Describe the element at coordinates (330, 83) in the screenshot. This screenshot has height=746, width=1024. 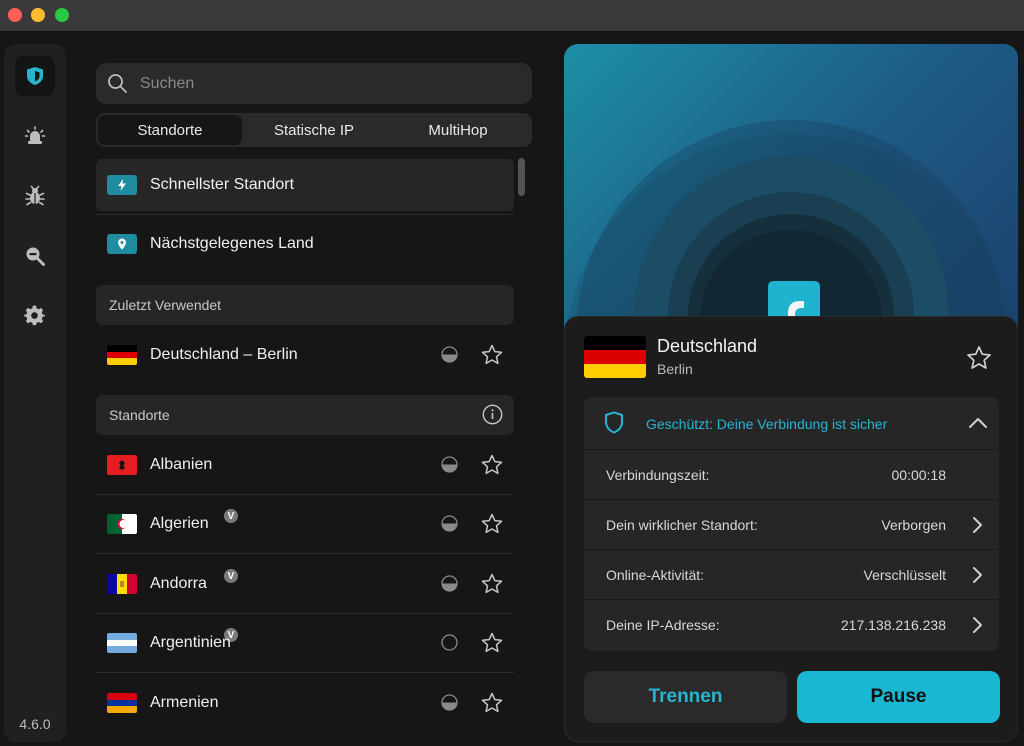
I see `search-input` at that location.